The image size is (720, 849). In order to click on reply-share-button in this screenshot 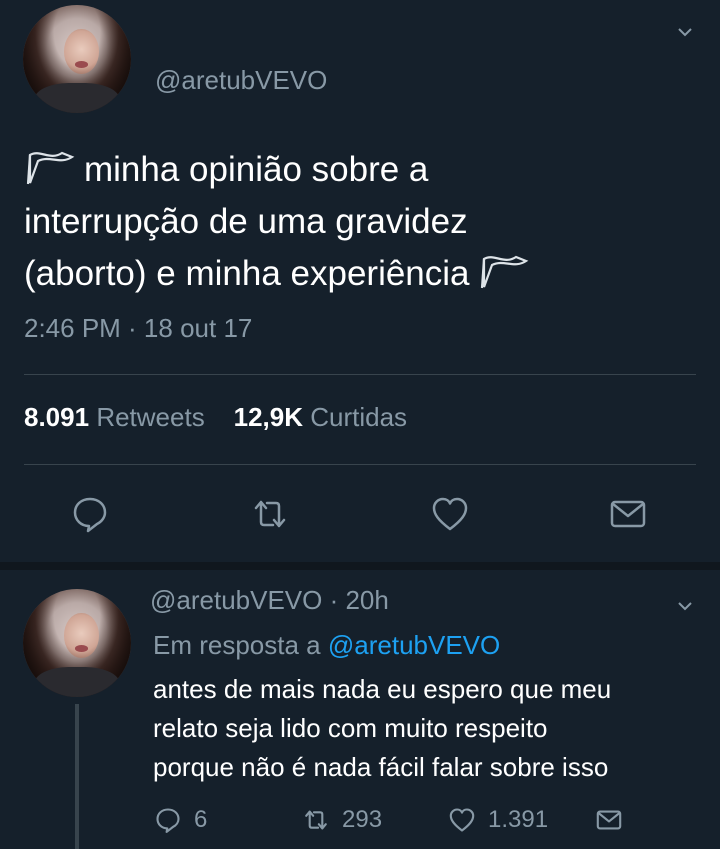, I will do `click(615, 820)`.